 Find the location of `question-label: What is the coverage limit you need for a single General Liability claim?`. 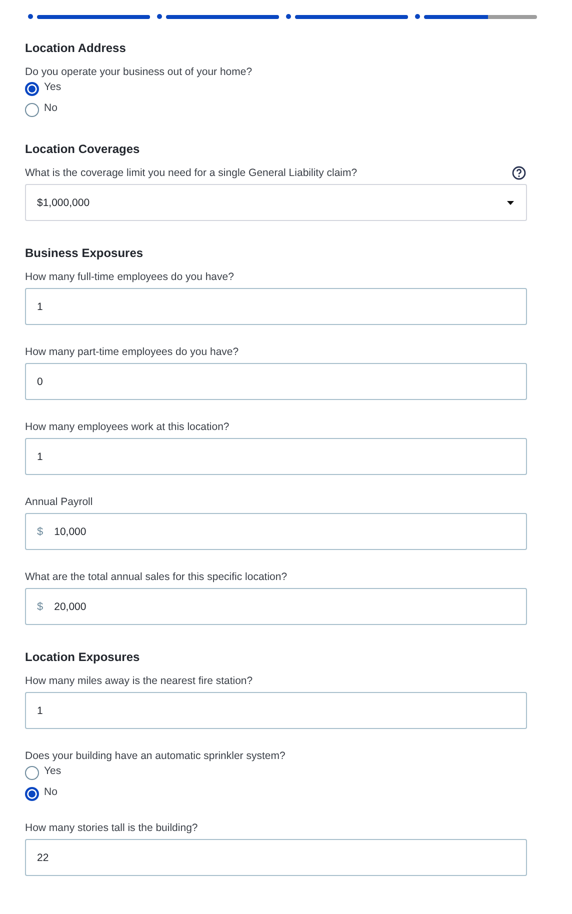

question-label: What is the coverage limit you need for a single General Liability claim? is located at coordinates (191, 173).